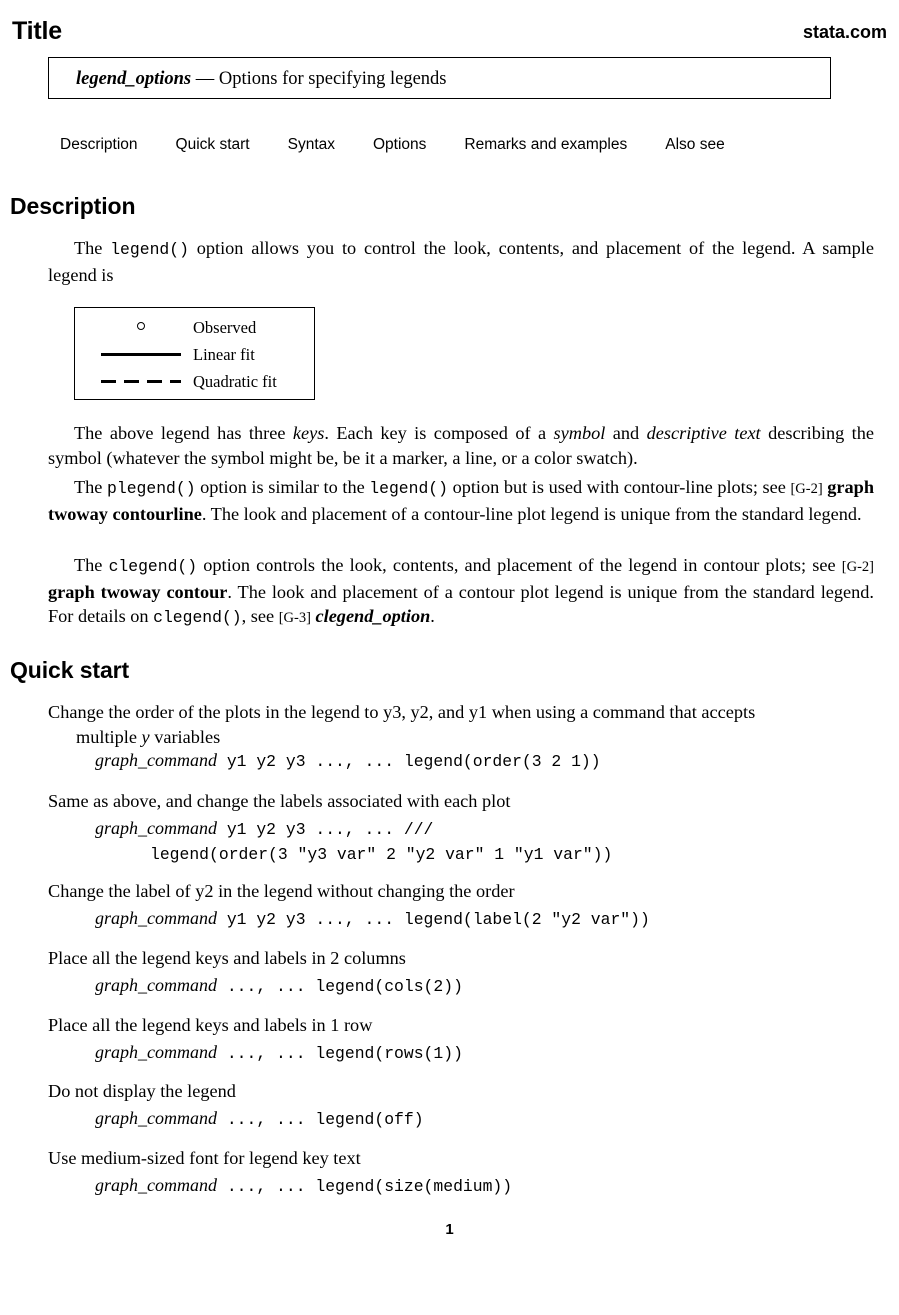  I want to click on heading-quick-start: Quick start, so click(70, 670).